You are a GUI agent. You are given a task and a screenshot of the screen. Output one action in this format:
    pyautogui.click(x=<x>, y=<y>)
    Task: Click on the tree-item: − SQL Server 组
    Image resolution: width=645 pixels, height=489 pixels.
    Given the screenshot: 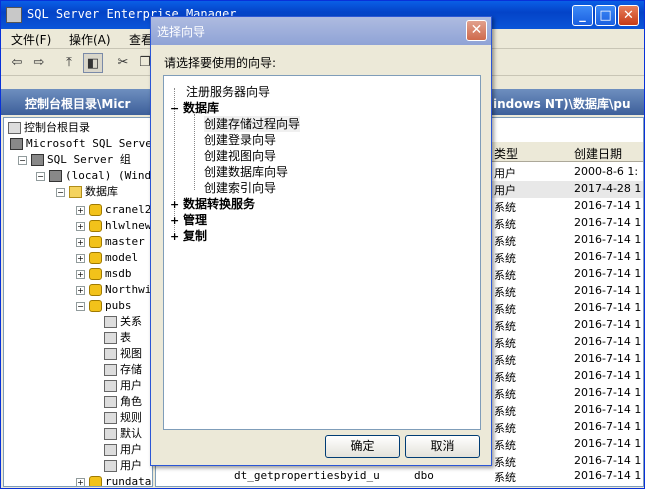 What is the action you would take?
    pyautogui.click(x=74, y=160)
    